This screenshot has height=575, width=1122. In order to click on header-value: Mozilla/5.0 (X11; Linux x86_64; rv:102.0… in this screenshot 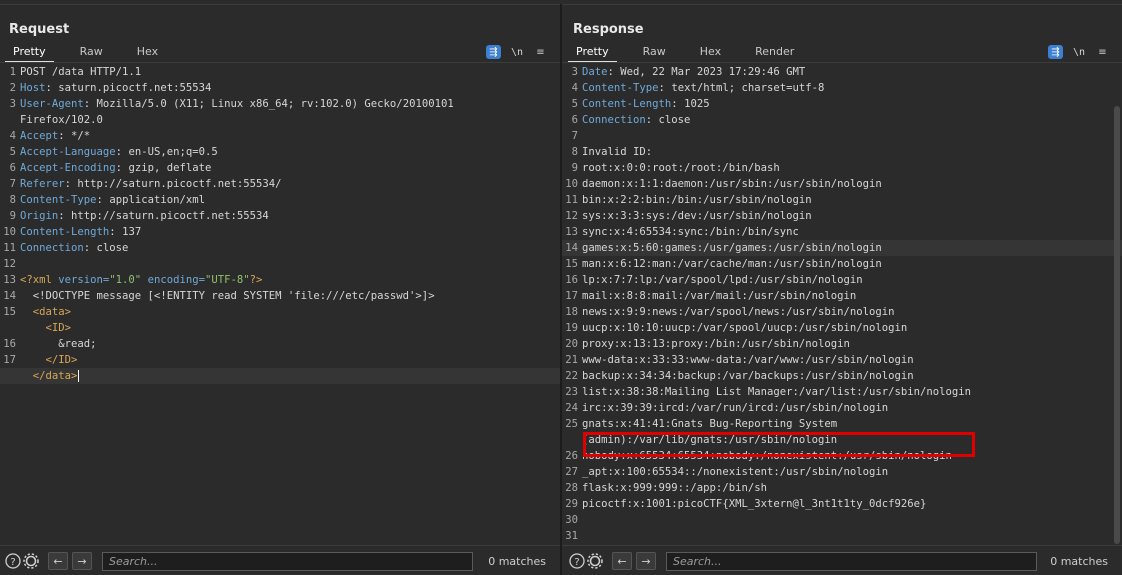, I will do `click(275, 104)`.